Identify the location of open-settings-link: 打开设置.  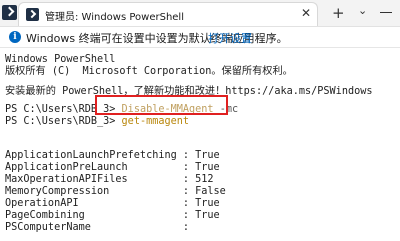
(230, 38).